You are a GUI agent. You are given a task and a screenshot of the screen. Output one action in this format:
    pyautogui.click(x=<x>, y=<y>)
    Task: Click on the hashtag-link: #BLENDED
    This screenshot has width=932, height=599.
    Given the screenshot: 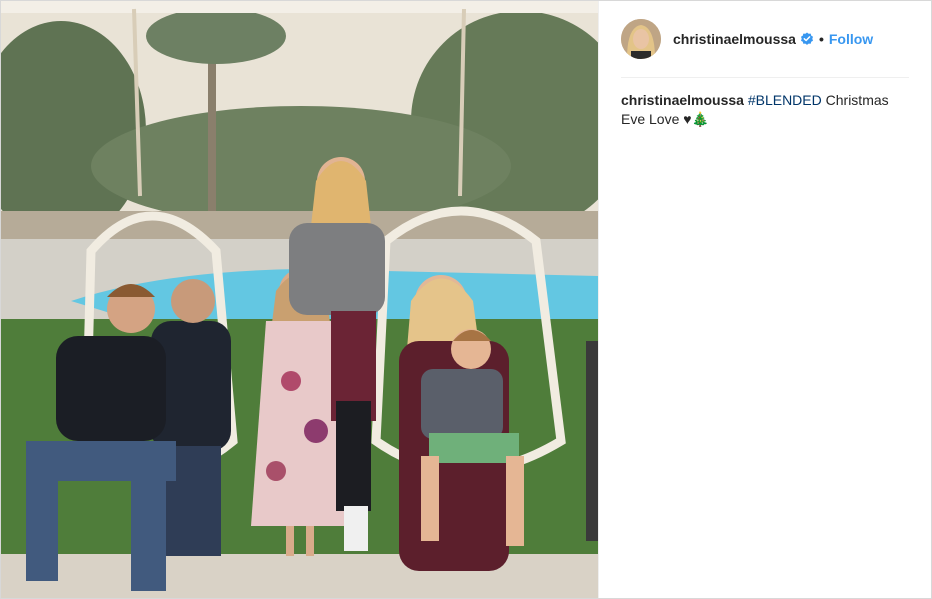 What is the action you would take?
    pyautogui.click(x=785, y=100)
    